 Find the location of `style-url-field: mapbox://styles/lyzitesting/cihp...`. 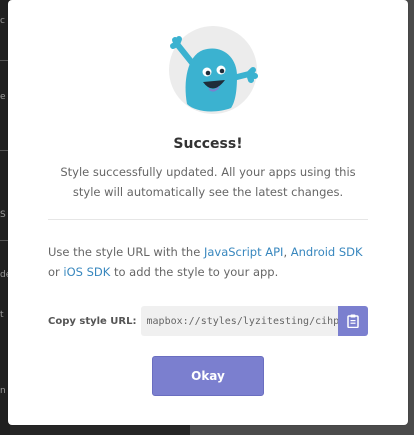

style-url-field: mapbox://styles/lyzitesting/cihp... is located at coordinates (239, 321).